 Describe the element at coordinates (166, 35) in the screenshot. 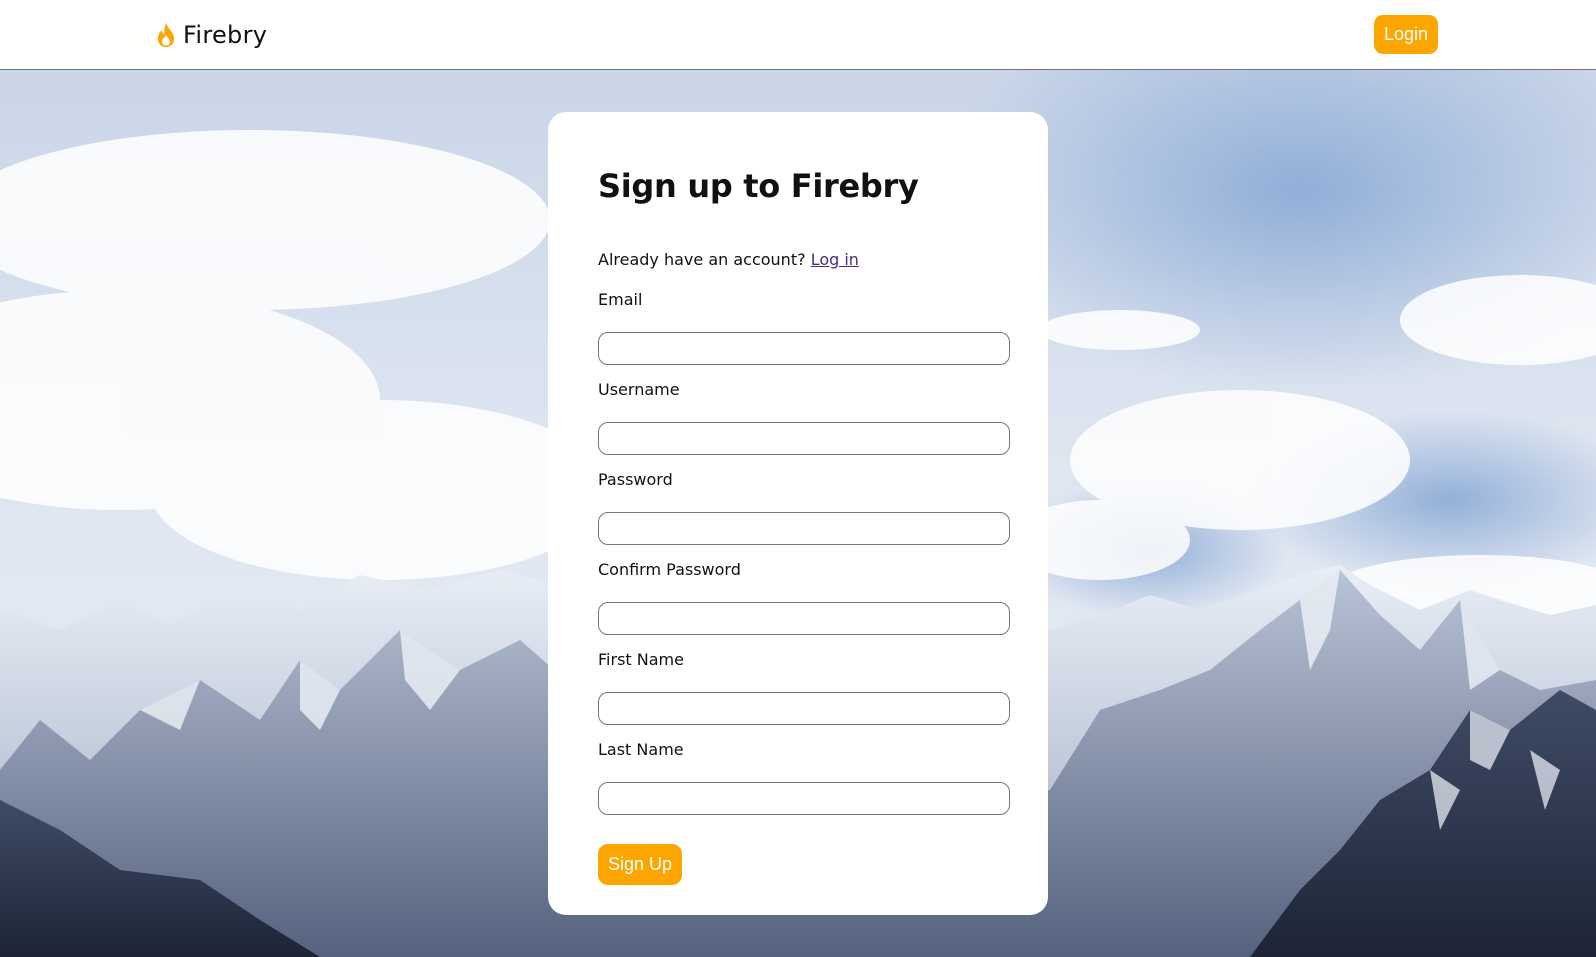

I see `flame-icon` at that location.